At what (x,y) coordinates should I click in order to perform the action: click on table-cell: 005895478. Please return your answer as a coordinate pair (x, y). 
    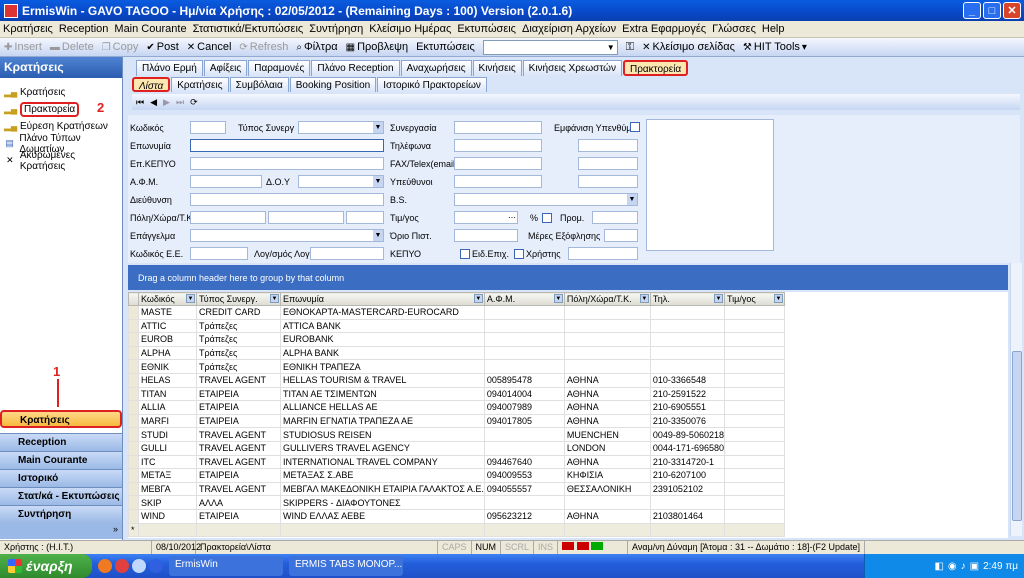
    Looking at the image, I should click on (524, 380).